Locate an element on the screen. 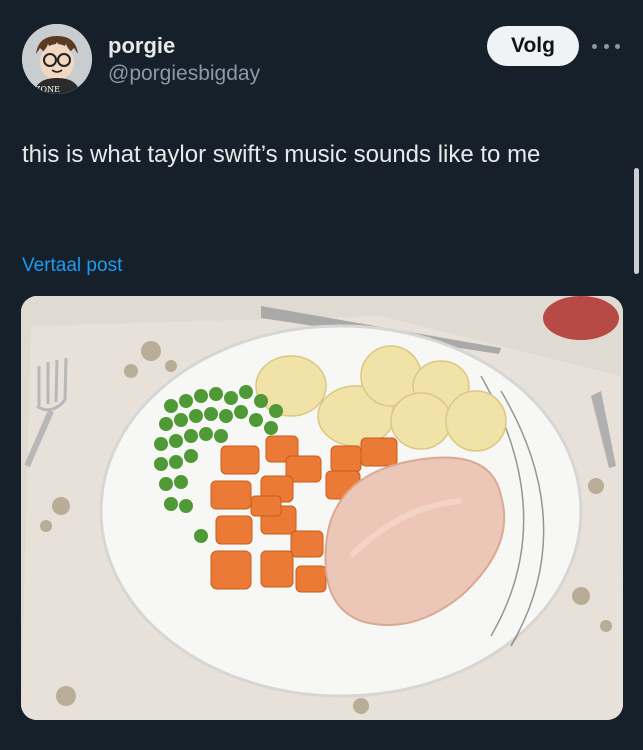 The width and height of the screenshot is (643, 750). avatar-illustration: ZONE is located at coordinates (57, 59).